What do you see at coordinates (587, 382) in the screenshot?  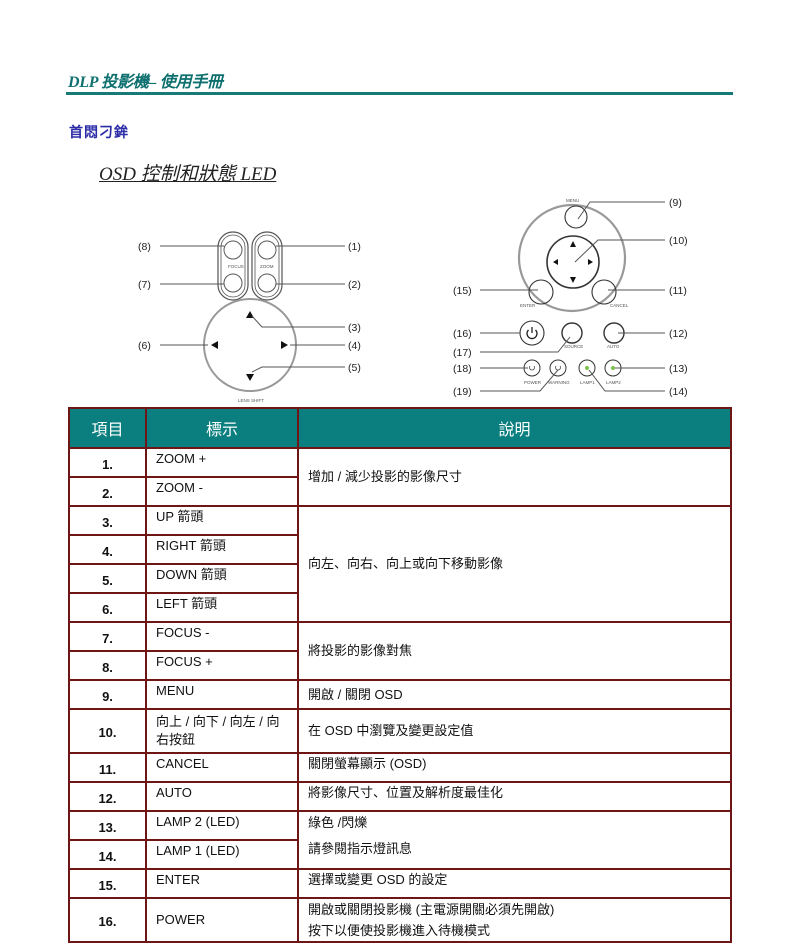 I see `lamp1-led-label: LAMP1` at bounding box center [587, 382].